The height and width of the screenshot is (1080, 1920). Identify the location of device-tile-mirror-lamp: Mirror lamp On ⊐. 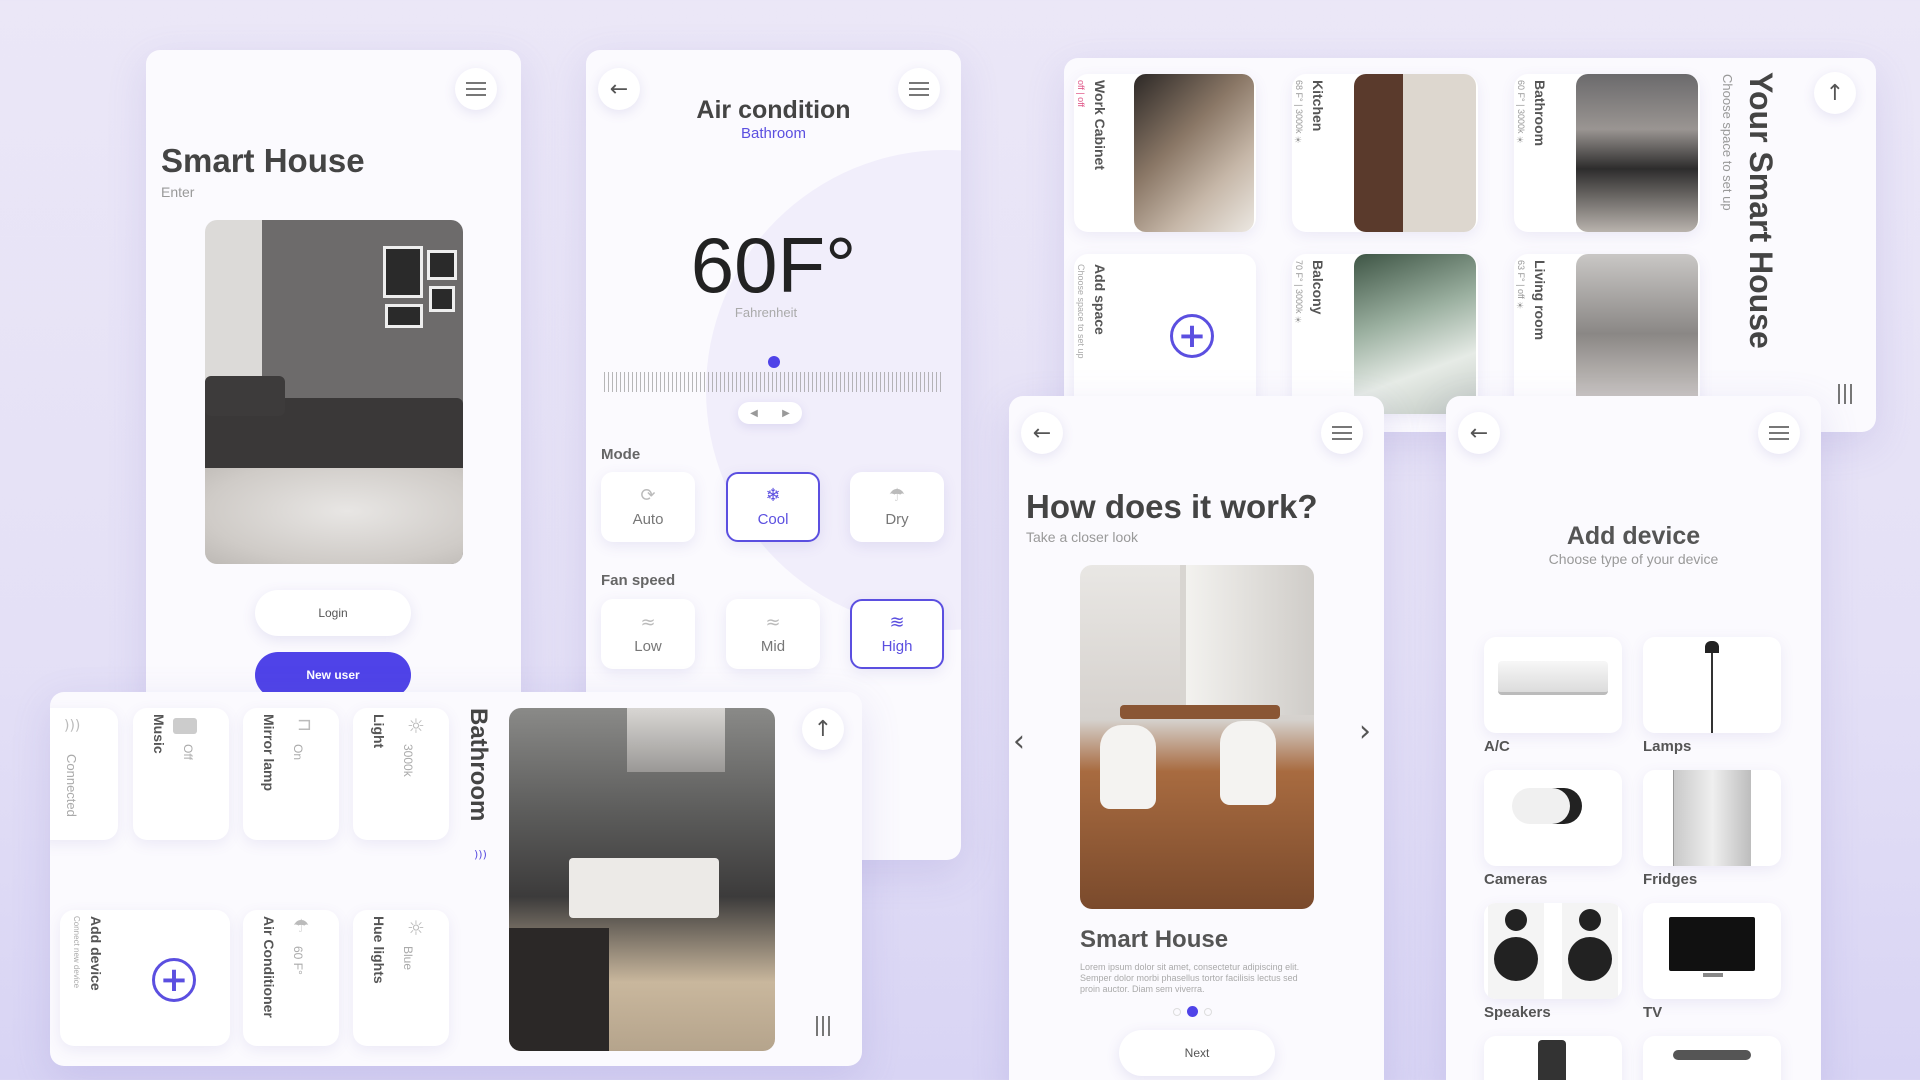
(291, 774).